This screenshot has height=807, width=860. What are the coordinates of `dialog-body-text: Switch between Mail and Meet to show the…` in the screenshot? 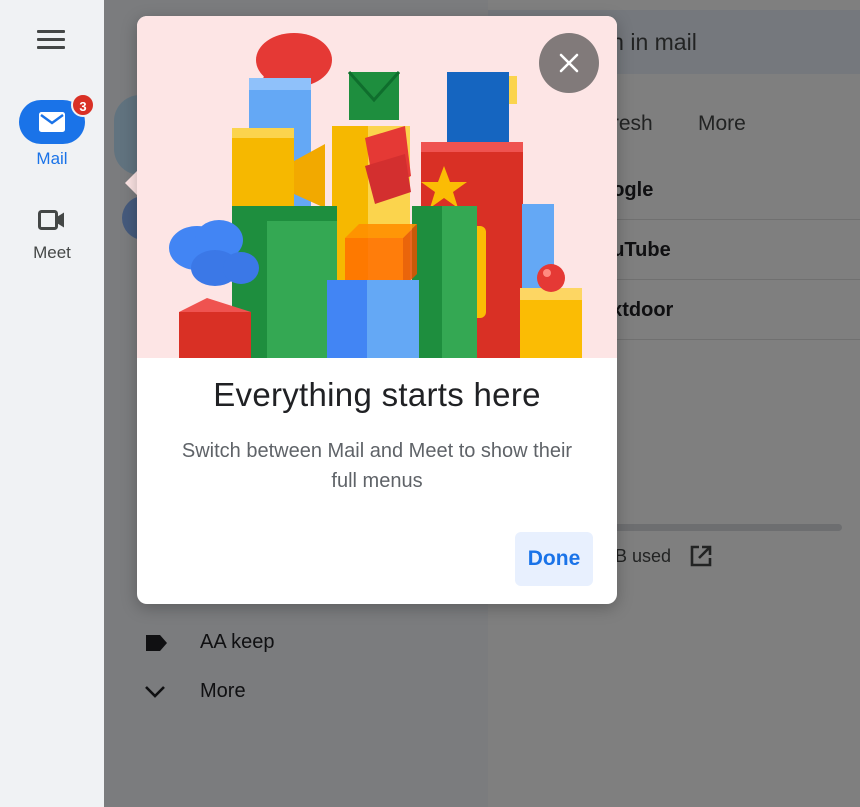 It's located at (377, 466).